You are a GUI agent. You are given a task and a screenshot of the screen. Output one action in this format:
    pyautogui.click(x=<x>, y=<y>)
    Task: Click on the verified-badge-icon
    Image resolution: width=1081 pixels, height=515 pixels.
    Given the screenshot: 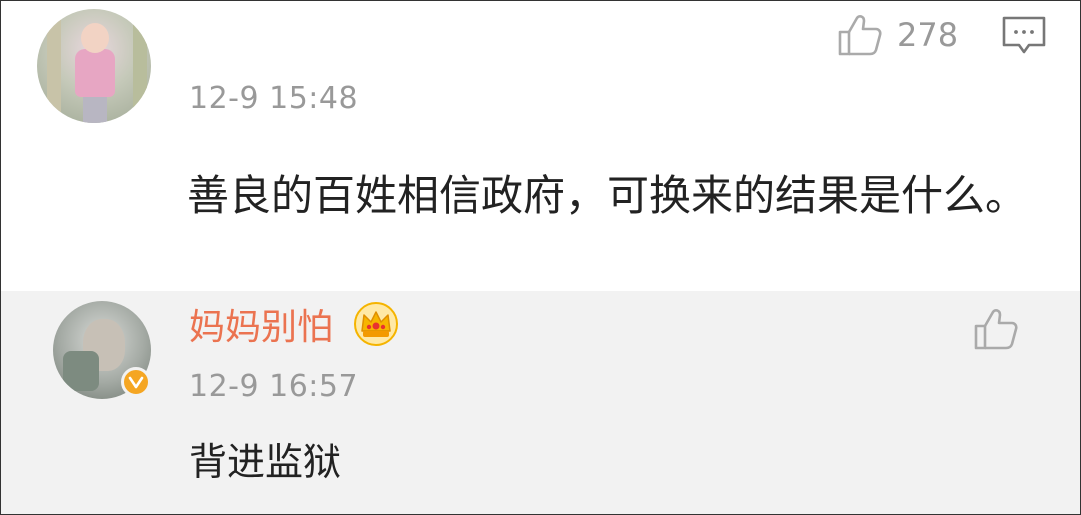 What is the action you would take?
    pyautogui.click(x=136, y=382)
    